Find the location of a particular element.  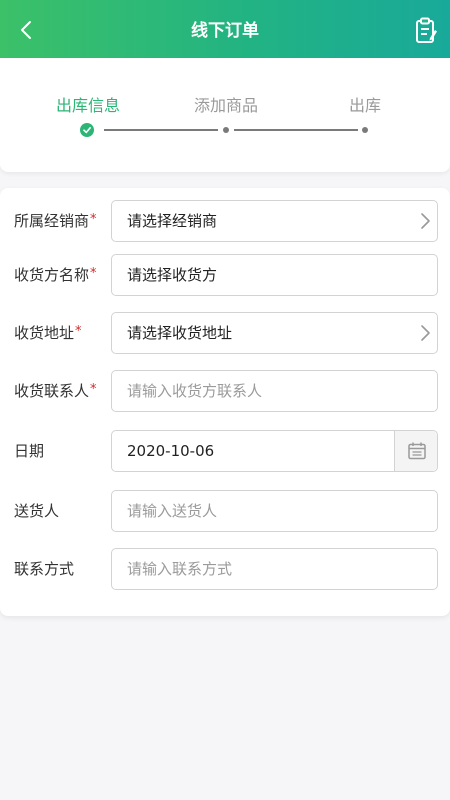

contact-input: 请输入收货方联系人 is located at coordinates (274, 391).